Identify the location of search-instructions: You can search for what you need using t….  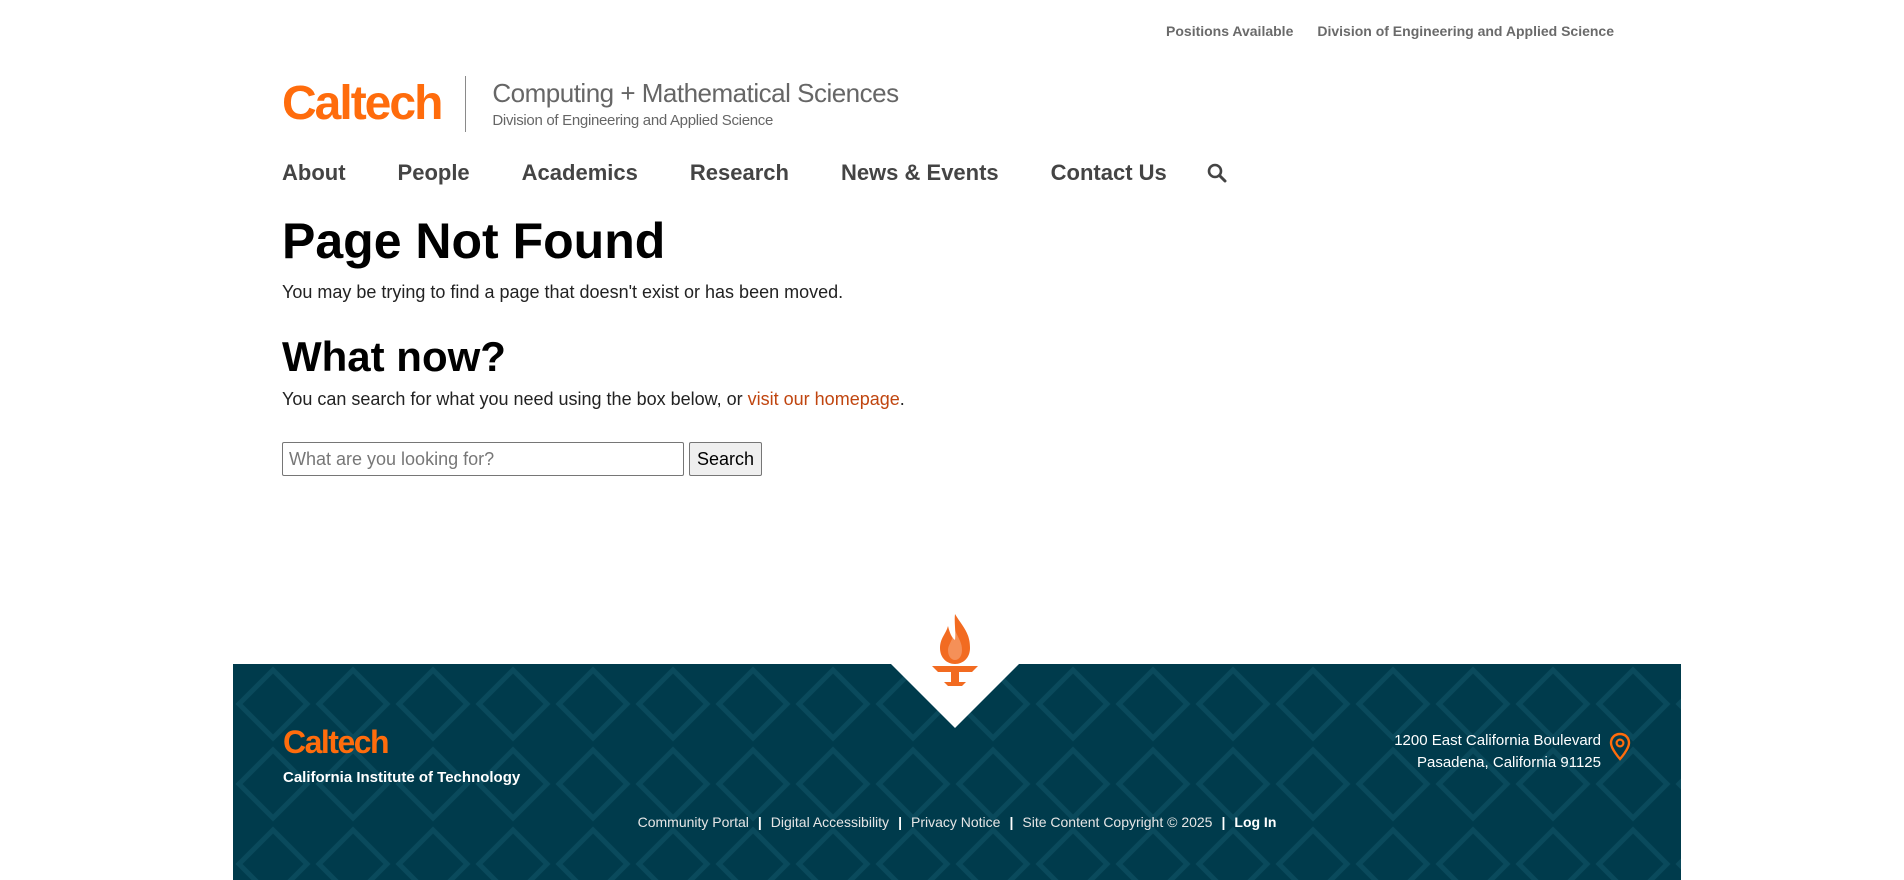
(782, 399).